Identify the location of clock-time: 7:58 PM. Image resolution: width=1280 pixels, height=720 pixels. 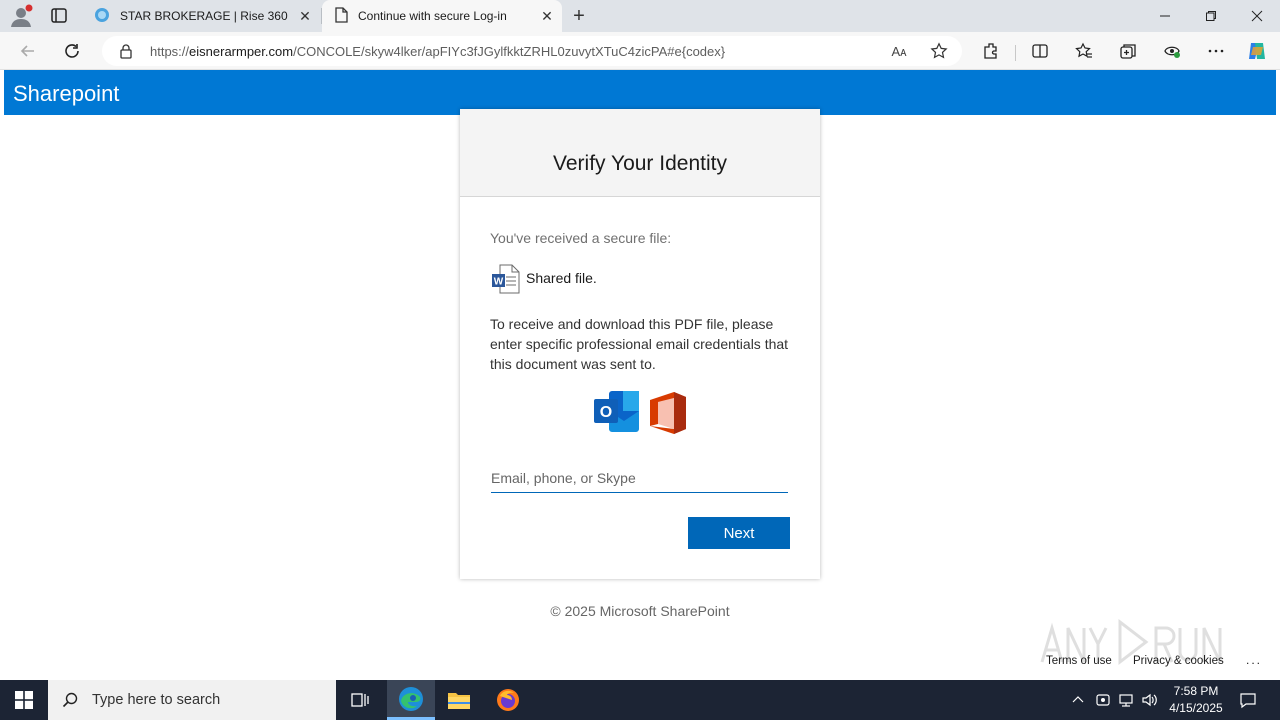
(1196, 691).